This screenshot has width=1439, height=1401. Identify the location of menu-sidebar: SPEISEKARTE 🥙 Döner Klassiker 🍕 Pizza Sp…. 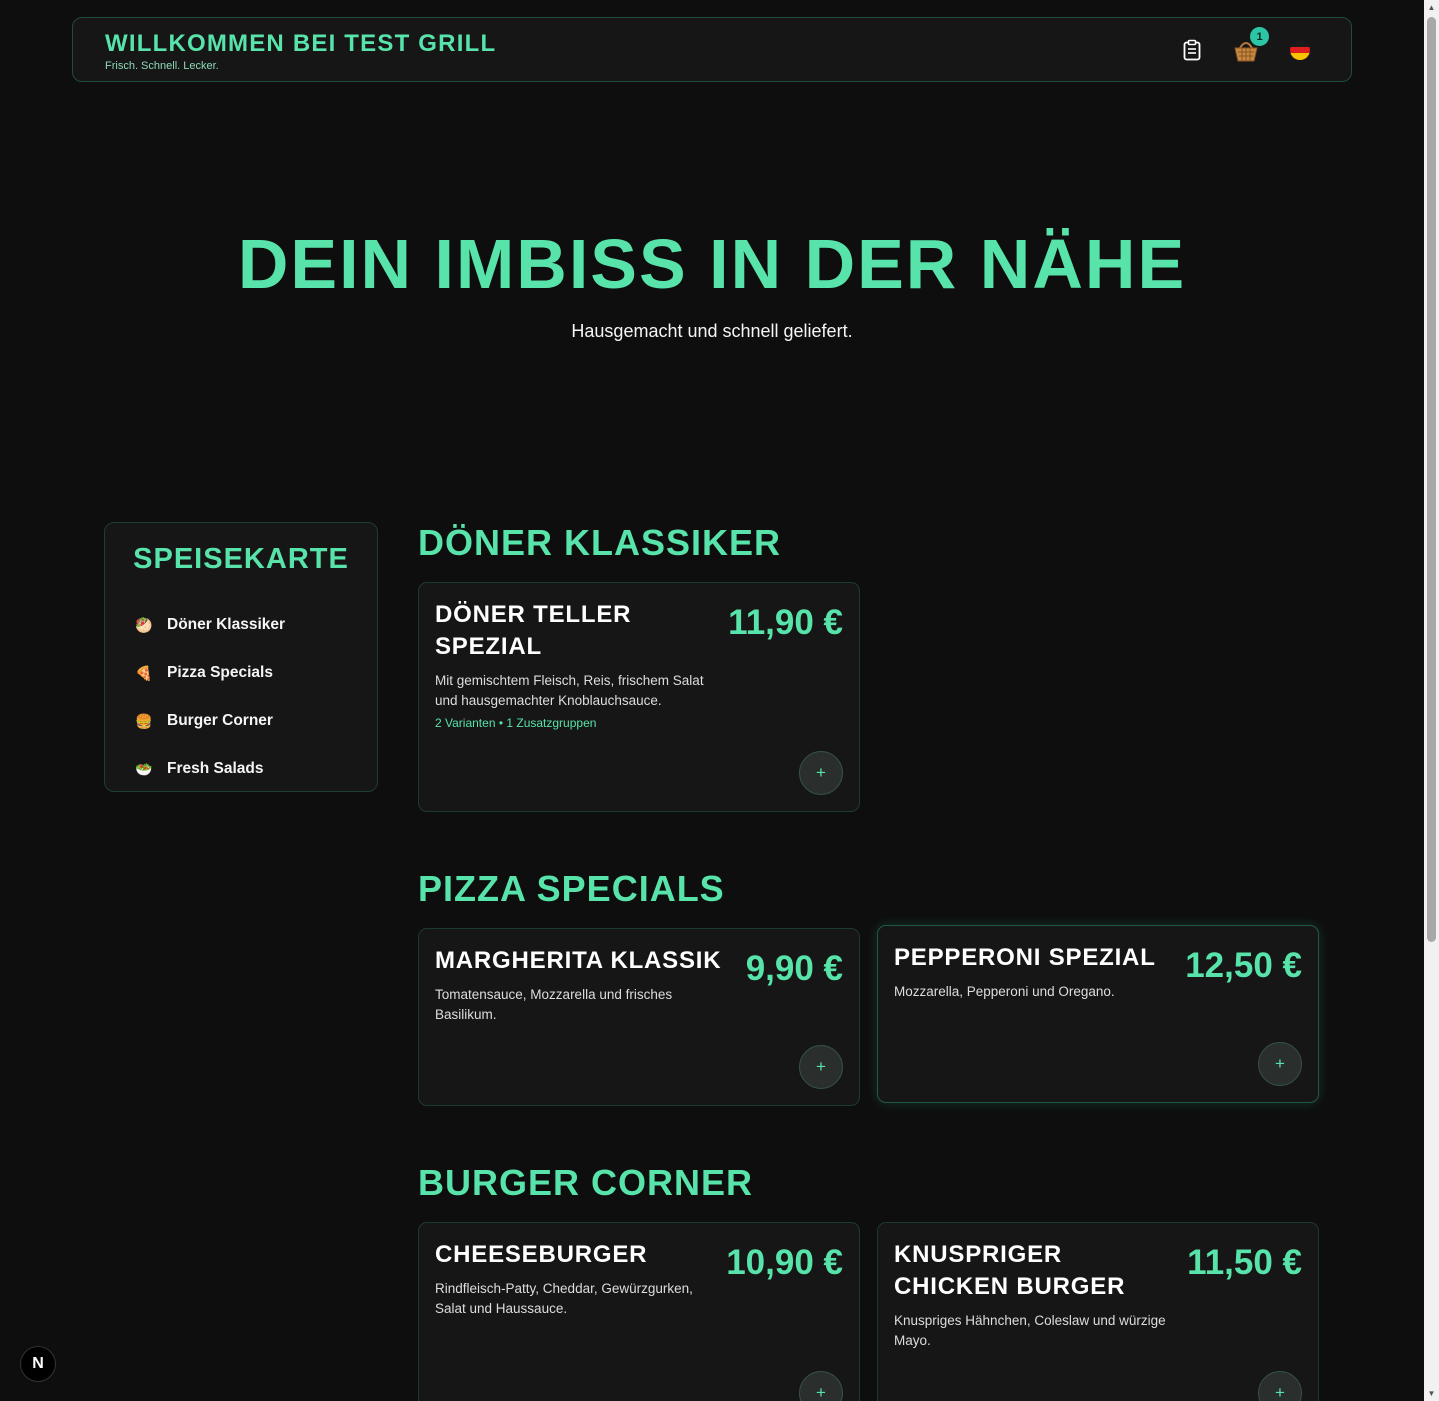
(241, 657).